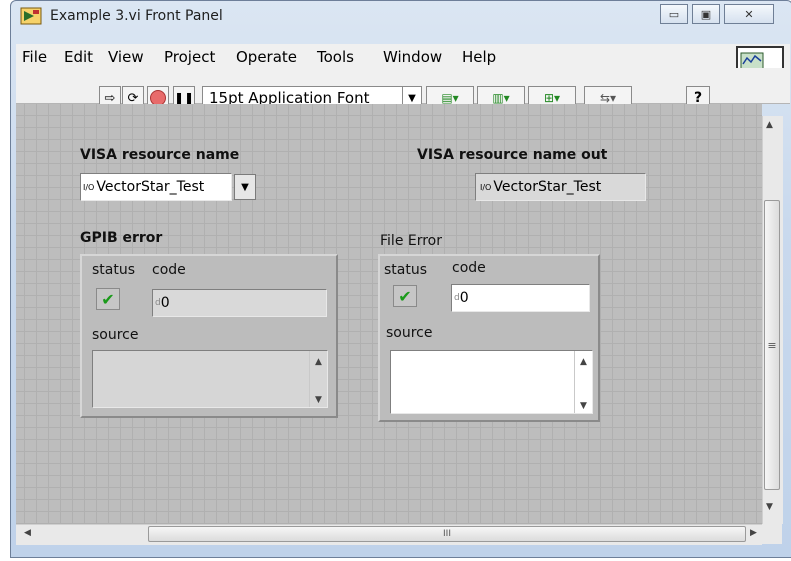  Describe the element at coordinates (160, 155) in the screenshot. I see `visa-in-label: VISA resource name` at that location.